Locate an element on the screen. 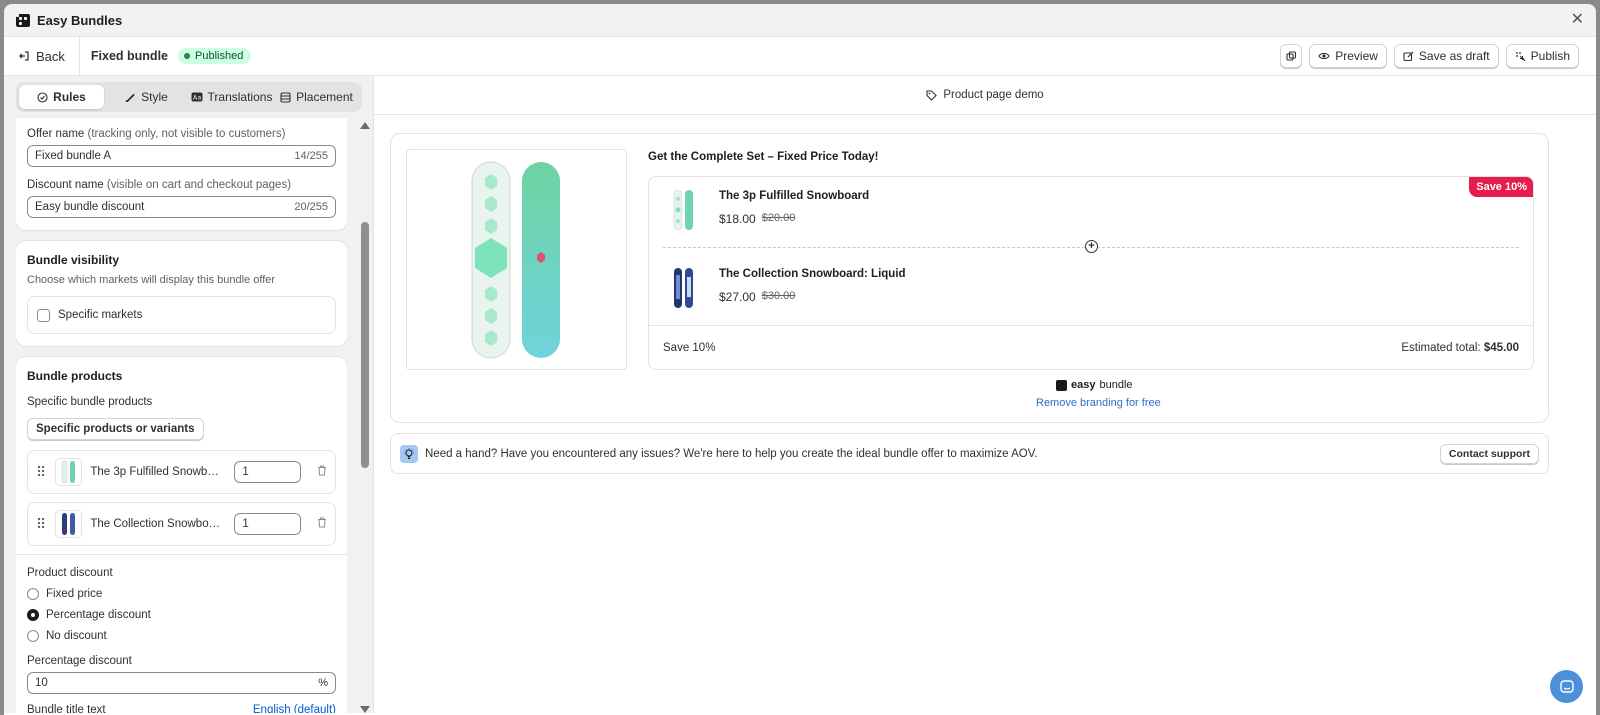 The height and width of the screenshot is (715, 1600). tab-placement: Placement is located at coordinates (316, 97).